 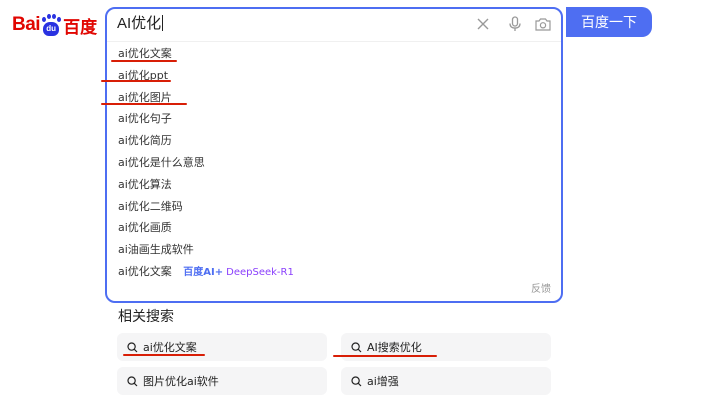 I want to click on related-searches-title: 相关搜索, so click(x=146, y=317).